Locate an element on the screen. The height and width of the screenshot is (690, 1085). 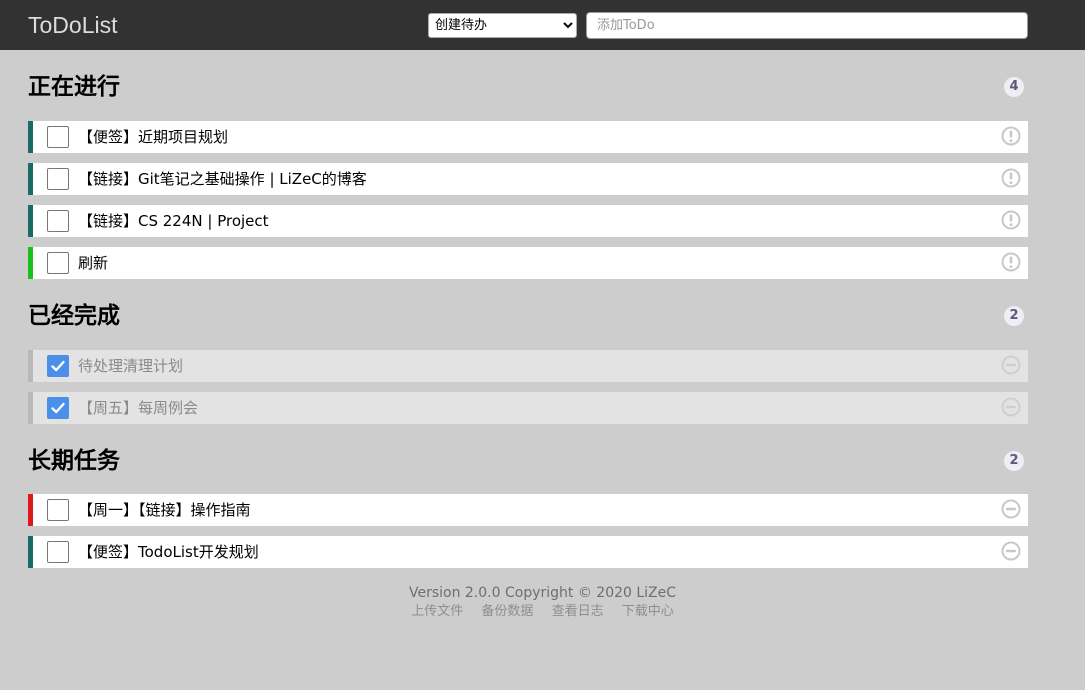
todo-text: 刷新 is located at coordinates (93, 263).